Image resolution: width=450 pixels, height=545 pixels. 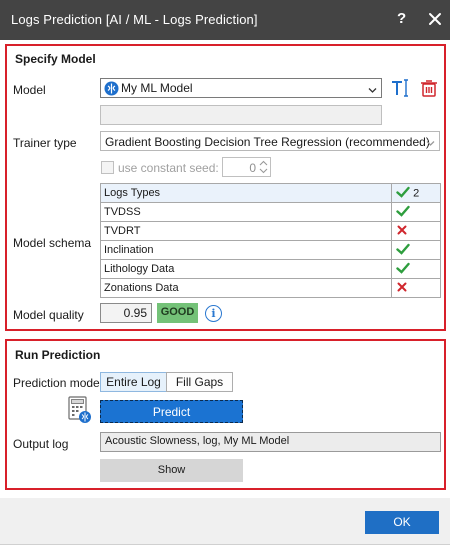 I want to click on rename-icon, so click(x=400, y=88).